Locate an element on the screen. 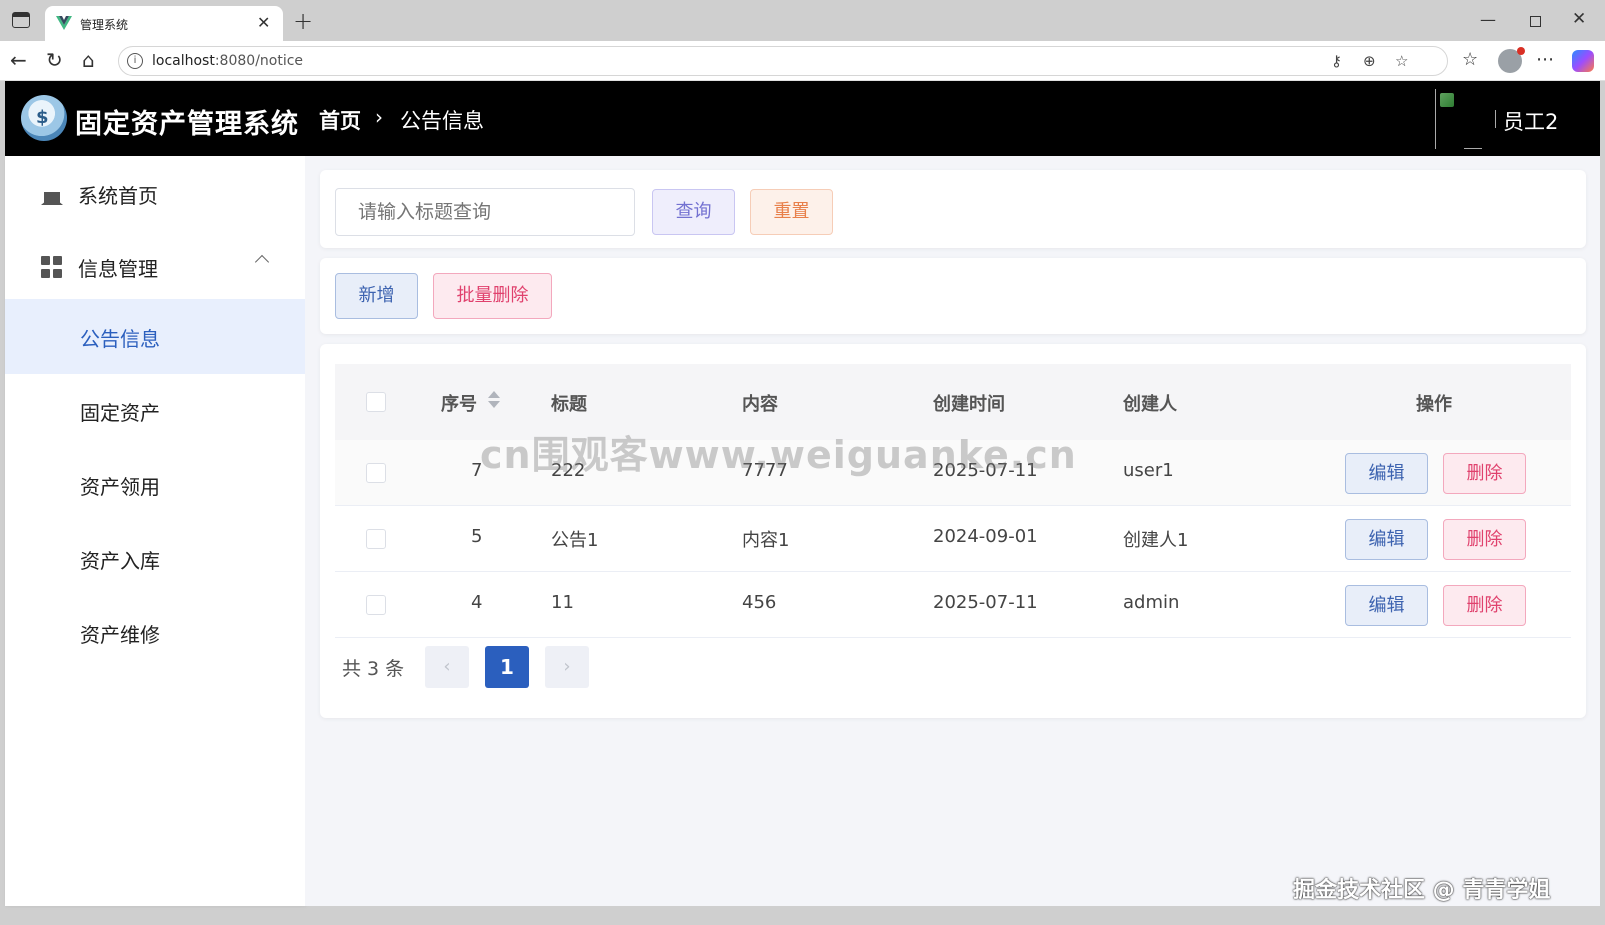 This screenshot has height=925, width=1605. sidebar-group-info: 信息管理 is located at coordinates (155, 266).